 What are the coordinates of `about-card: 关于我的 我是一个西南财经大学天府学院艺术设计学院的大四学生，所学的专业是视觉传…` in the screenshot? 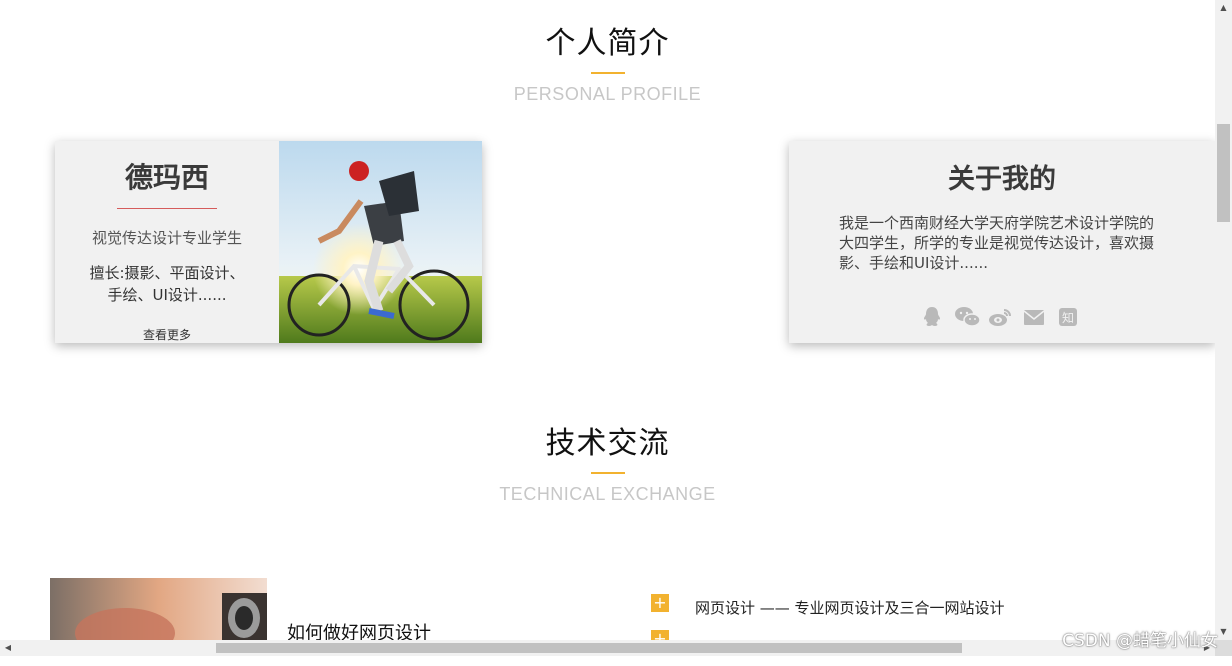 It's located at (1002, 242).